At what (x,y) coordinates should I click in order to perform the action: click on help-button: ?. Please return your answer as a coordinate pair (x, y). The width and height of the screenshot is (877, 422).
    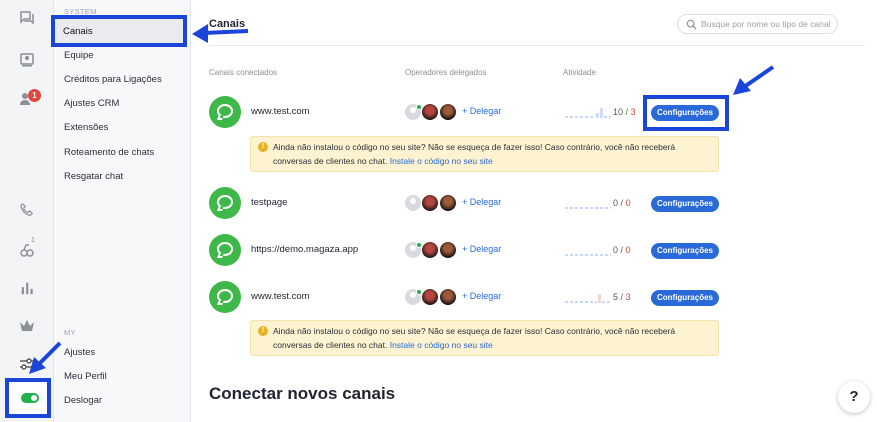
    Looking at the image, I should click on (854, 397).